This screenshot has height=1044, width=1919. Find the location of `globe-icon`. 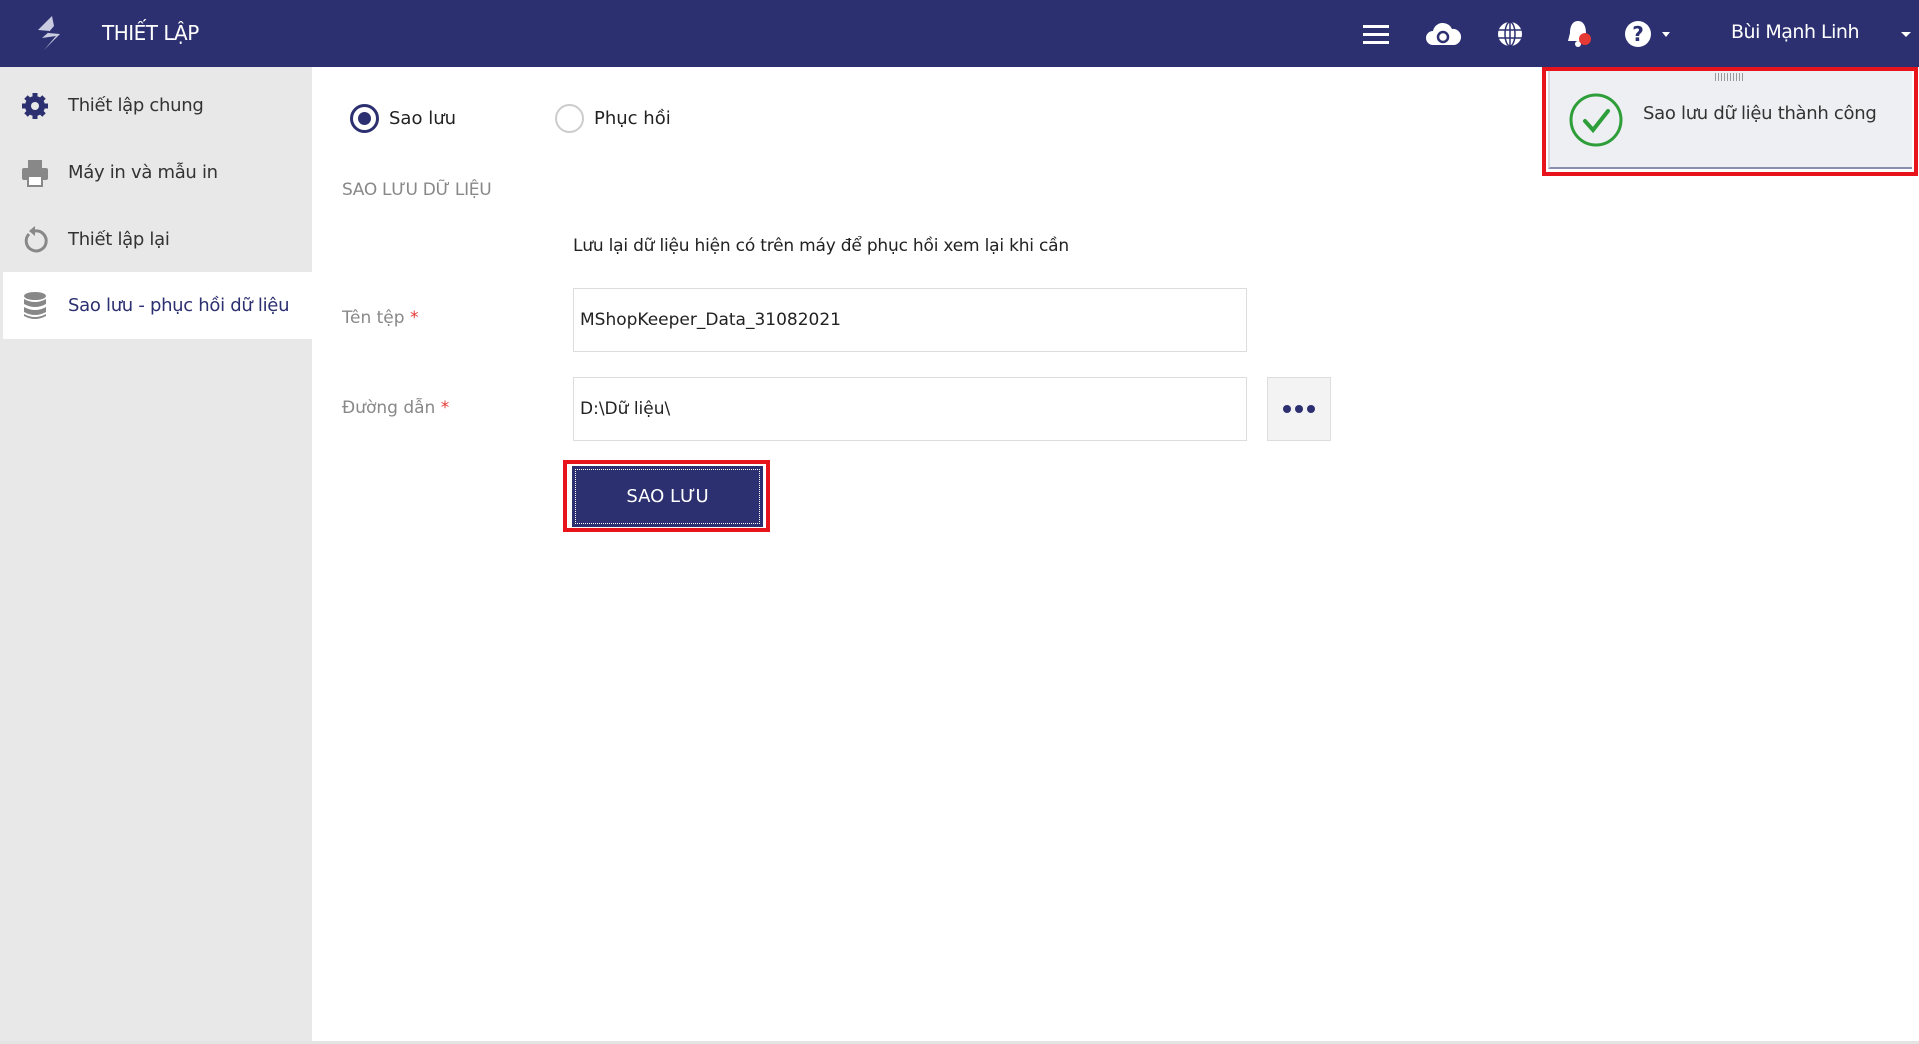

globe-icon is located at coordinates (1510, 34).